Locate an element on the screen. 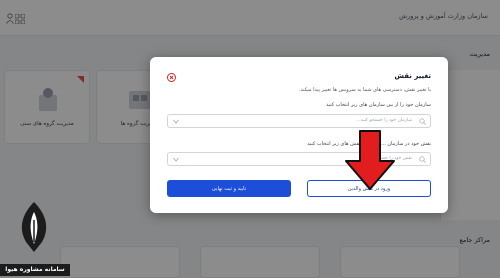 The width and height of the screenshot is (500, 278). close-icon is located at coordinates (171, 77).